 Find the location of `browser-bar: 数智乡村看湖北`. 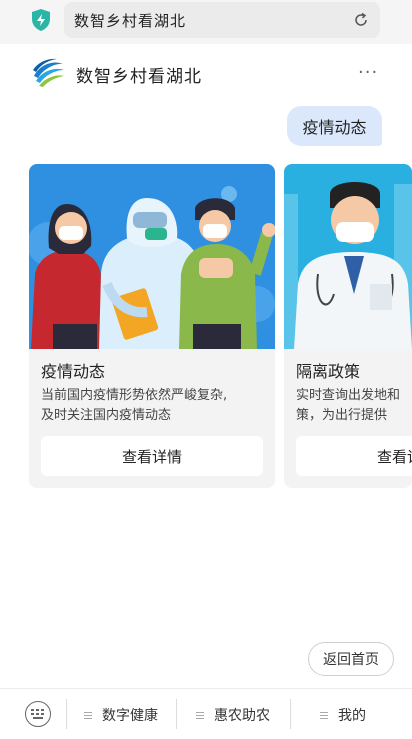

browser-bar: 数智乡村看湖北 is located at coordinates (206, 22).